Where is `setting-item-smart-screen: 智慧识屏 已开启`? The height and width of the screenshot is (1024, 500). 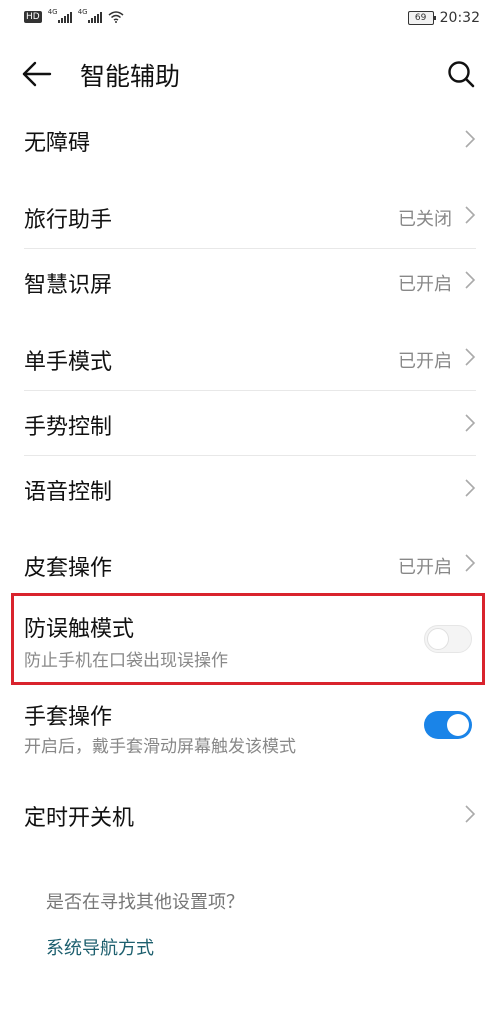 setting-item-smart-screen: 智慧识屏 已开启 is located at coordinates (250, 281).